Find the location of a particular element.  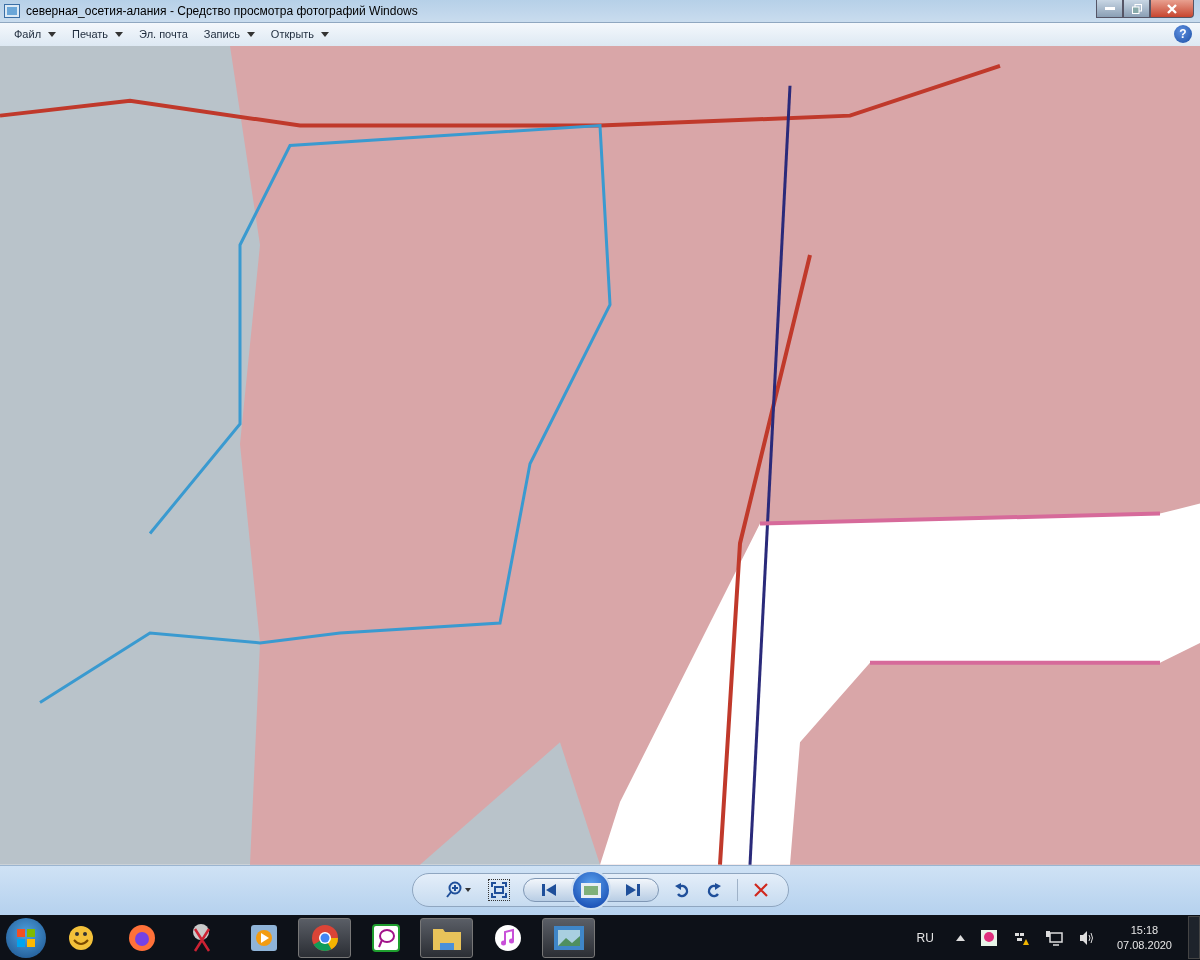

restore-icon is located at coordinates (1136, 8).